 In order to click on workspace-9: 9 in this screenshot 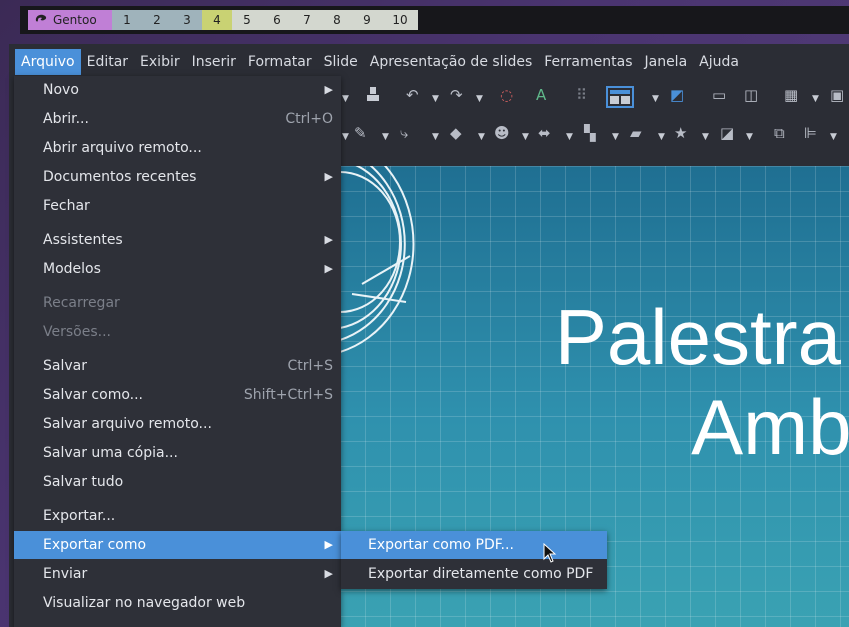, I will do `click(367, 20)`.